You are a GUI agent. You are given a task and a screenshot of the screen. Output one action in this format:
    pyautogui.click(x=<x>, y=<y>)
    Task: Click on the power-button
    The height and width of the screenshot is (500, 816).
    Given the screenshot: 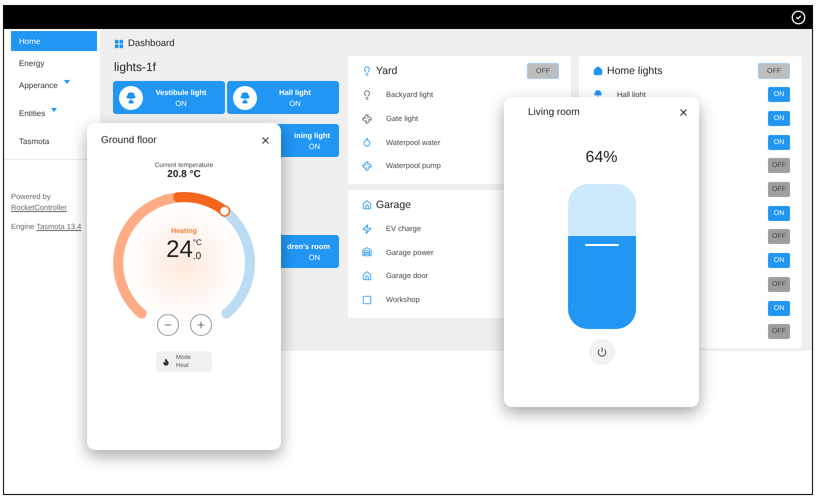 What is the action you would take?
    pyautogui.click(x=601, y=352)
    